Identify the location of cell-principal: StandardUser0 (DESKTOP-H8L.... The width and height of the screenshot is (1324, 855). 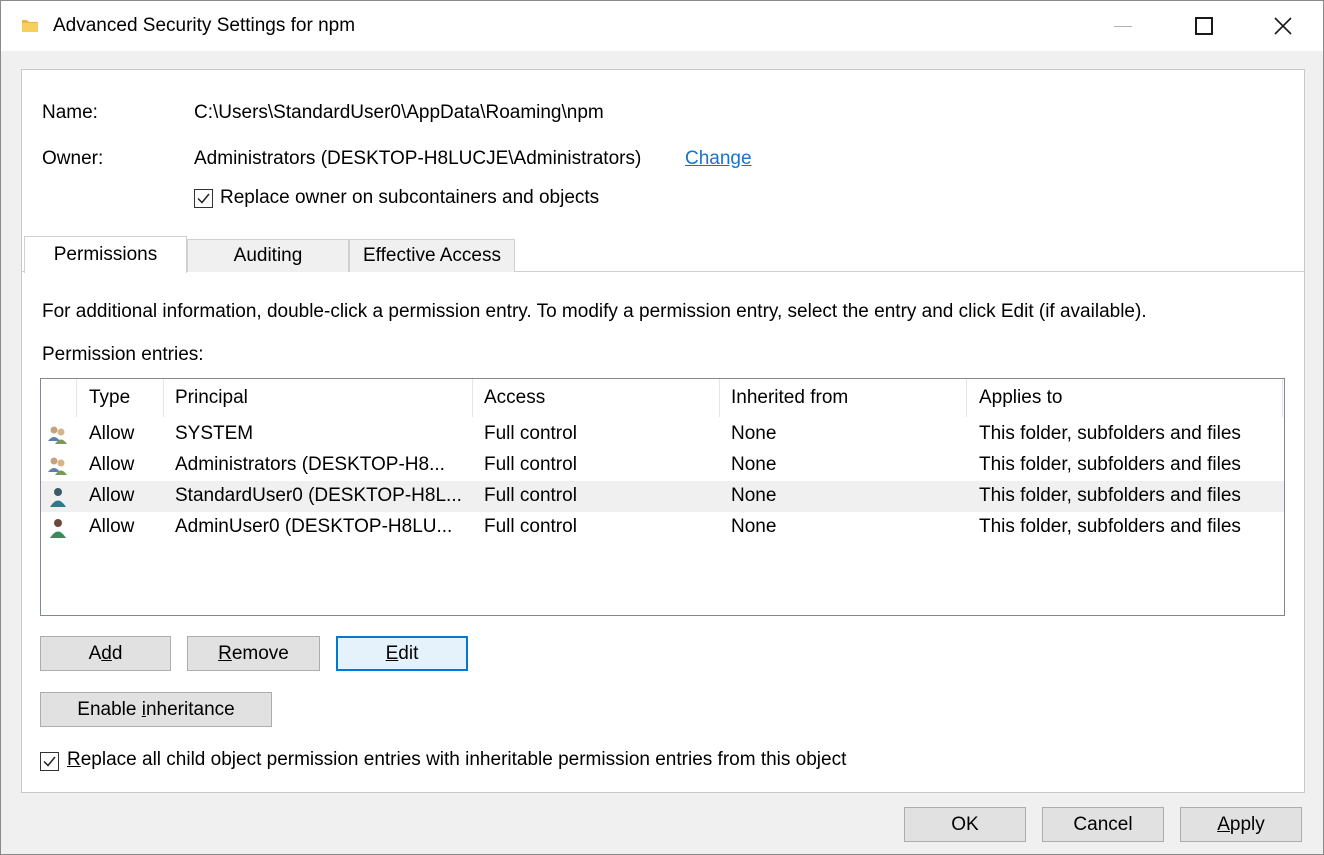
(318, 495).